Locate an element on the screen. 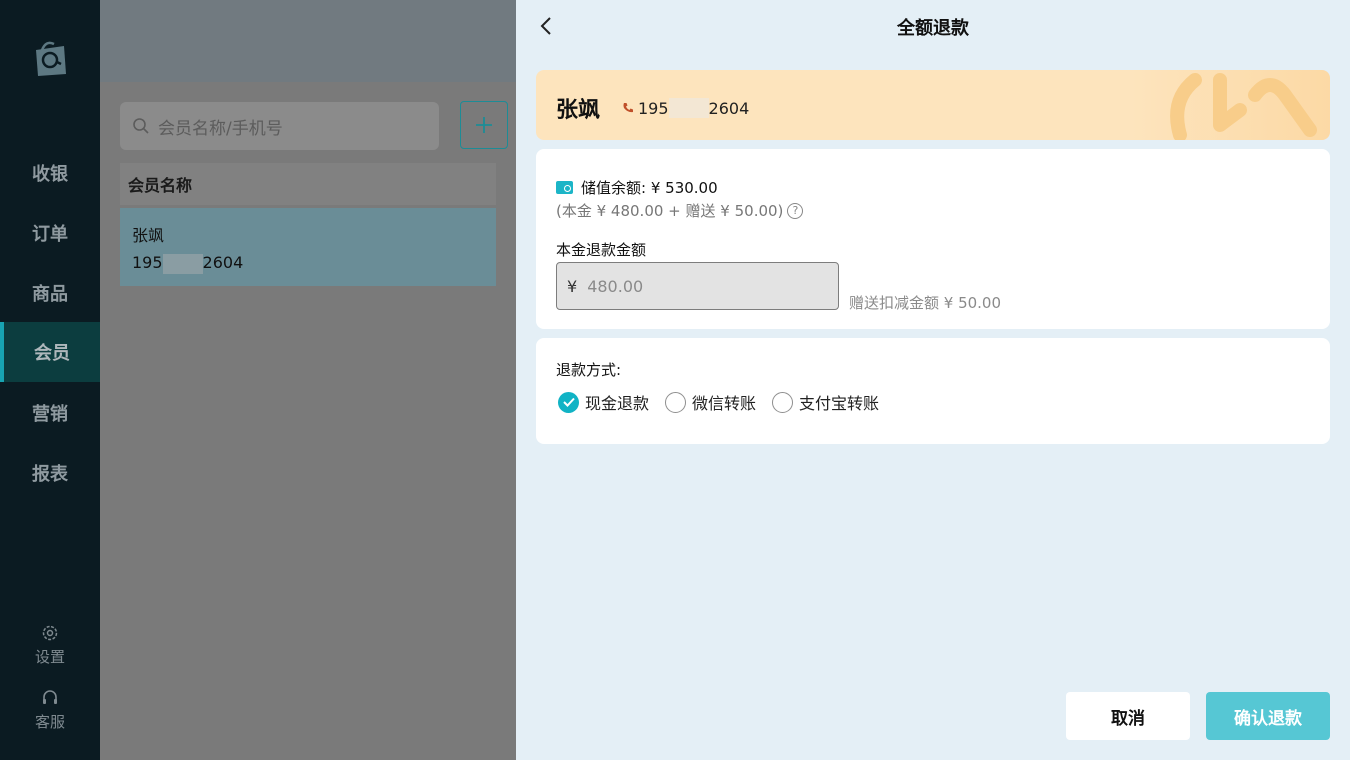  nav-label: 会员 is located at coordinates (52, 353).